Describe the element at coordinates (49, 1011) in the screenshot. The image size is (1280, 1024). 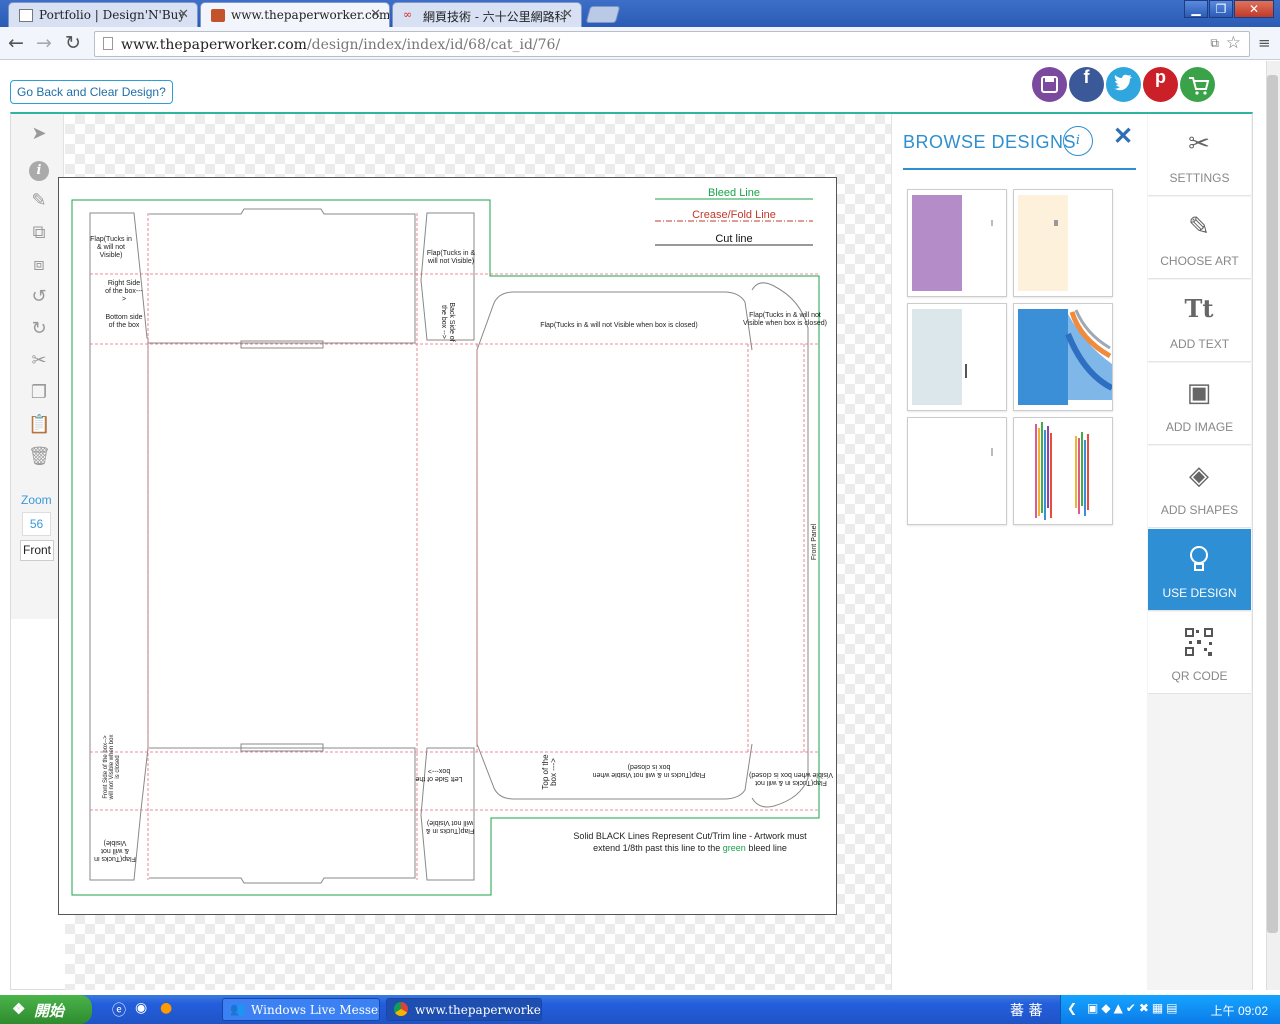
I see `start-label: 開始` at that location.